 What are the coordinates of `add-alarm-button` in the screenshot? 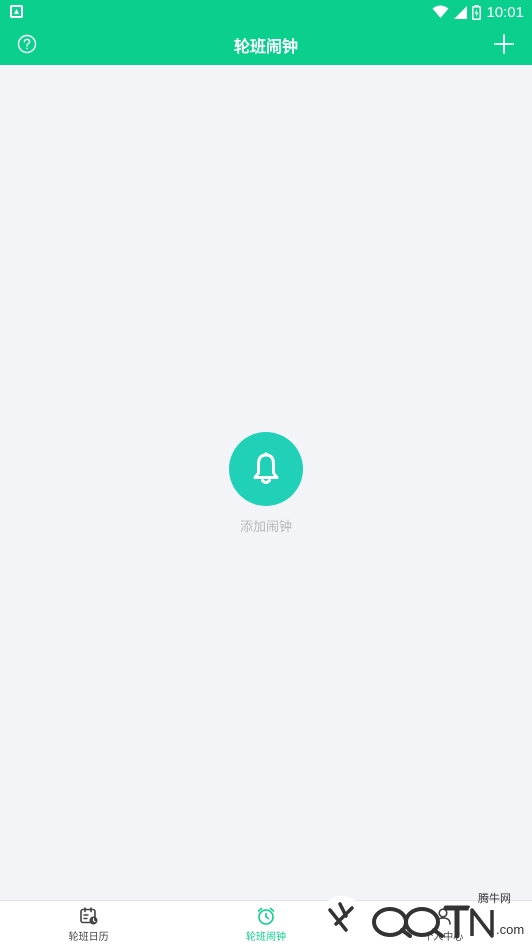 It's located at (504, 44).